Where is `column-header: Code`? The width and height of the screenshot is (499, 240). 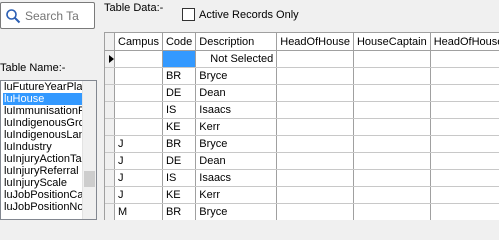
column-header: Code is located at coordinates (179, 42).